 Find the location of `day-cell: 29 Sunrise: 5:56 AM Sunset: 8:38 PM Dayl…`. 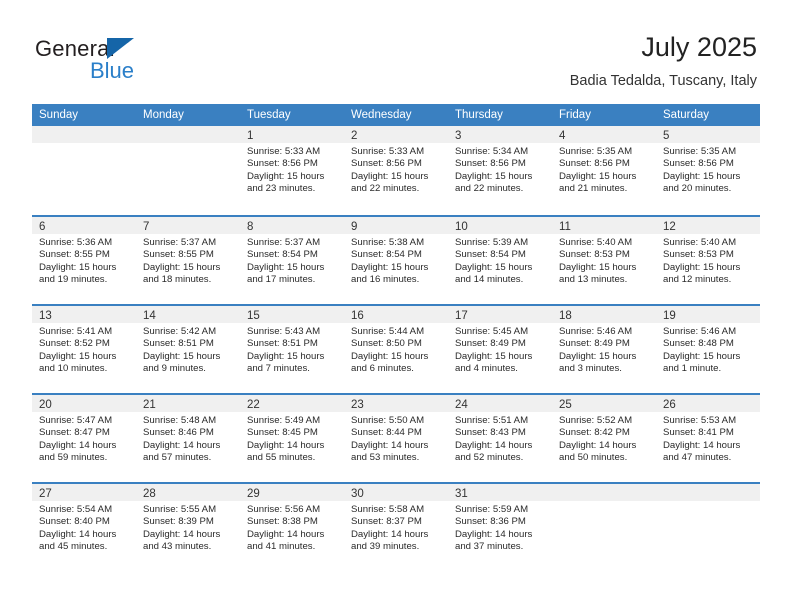

day-cell: 29 Sunrise: 5:56 AM Sunset: 8:38 PM Dayl… is located at coordinates (292, 527).